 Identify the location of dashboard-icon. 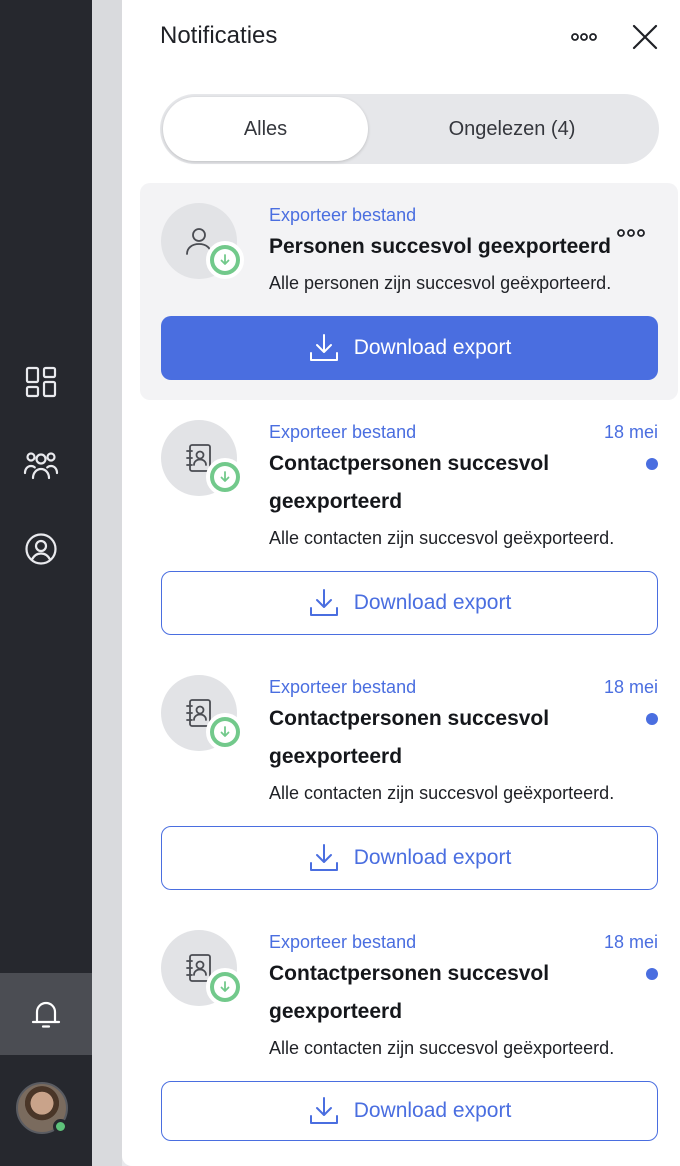
(41, 382).